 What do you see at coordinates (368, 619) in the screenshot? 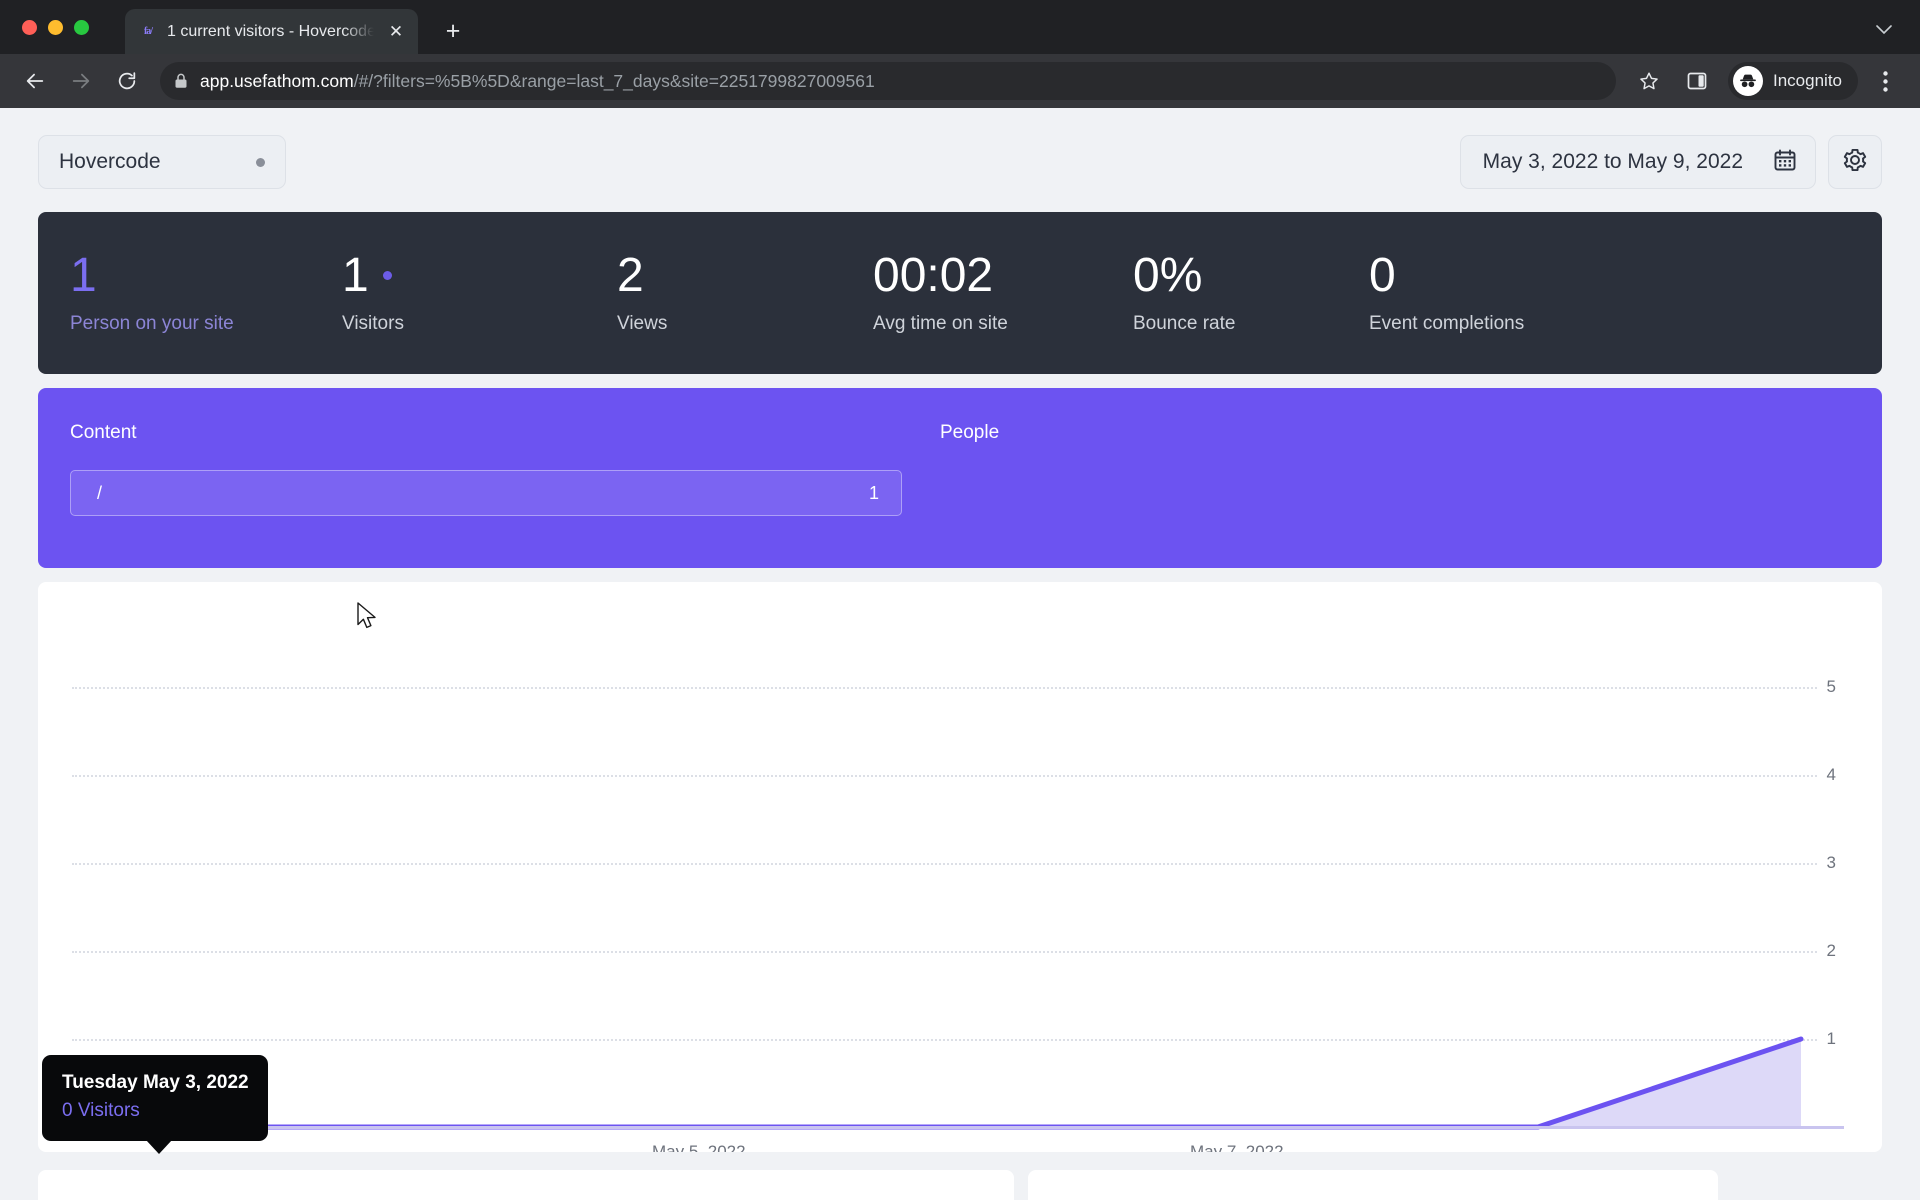
I see `mouse-cursor` at bounding box center [368, 619].